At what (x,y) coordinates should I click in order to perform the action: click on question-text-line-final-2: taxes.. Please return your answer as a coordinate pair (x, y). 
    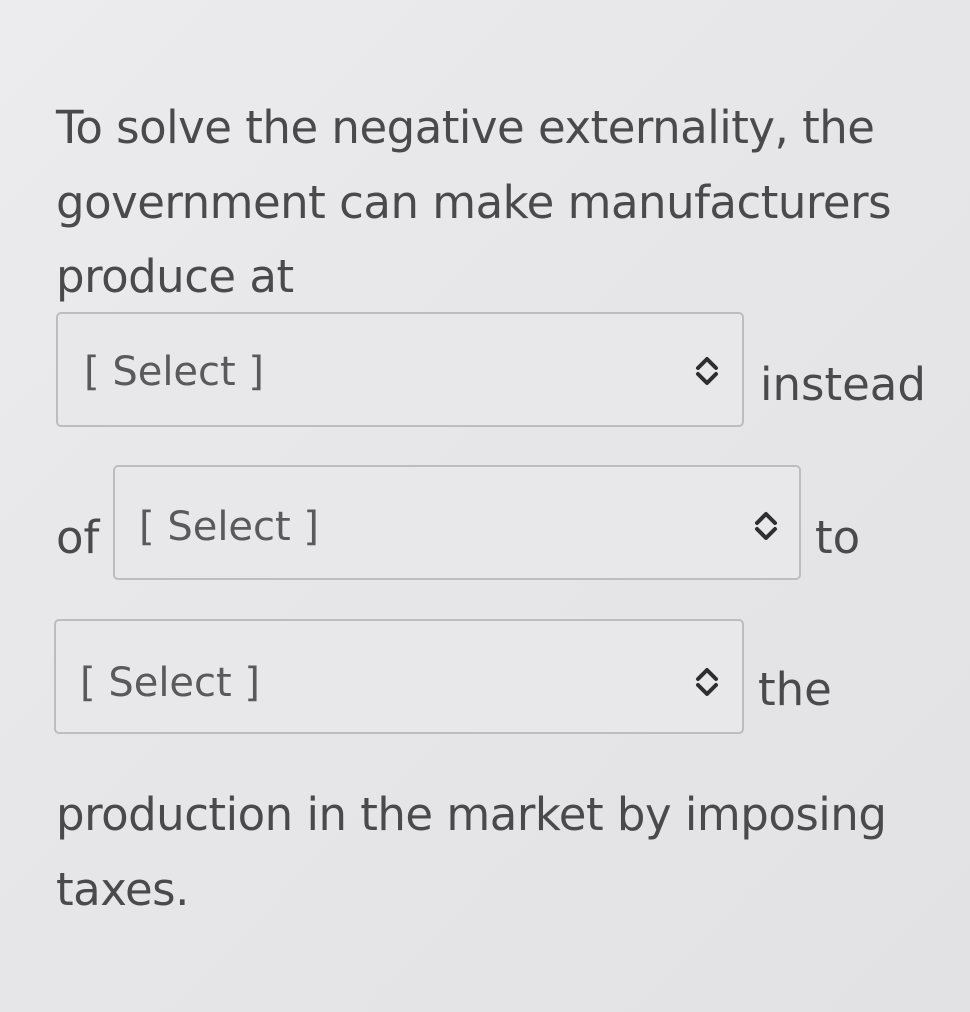
    Looking at the image, I should click on (122, 889).